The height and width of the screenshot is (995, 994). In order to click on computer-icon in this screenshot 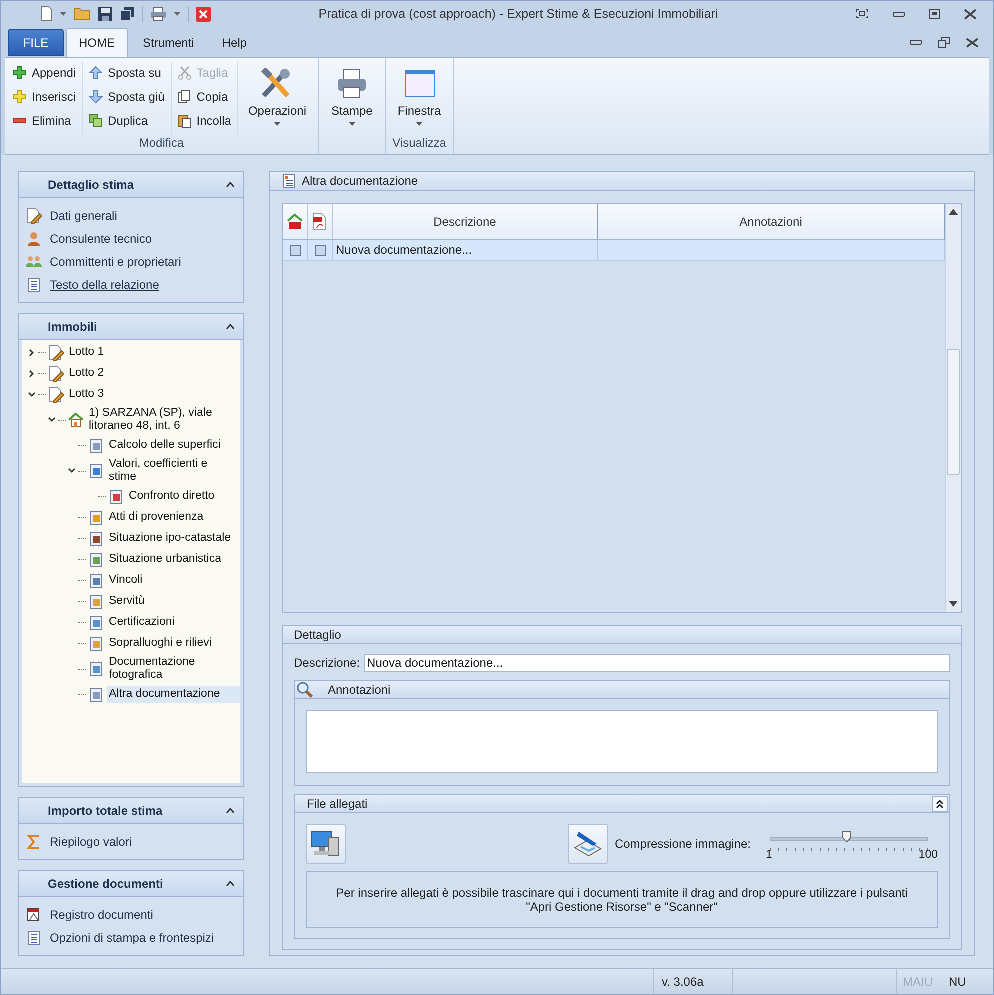, I will do `click(326, 844)`.